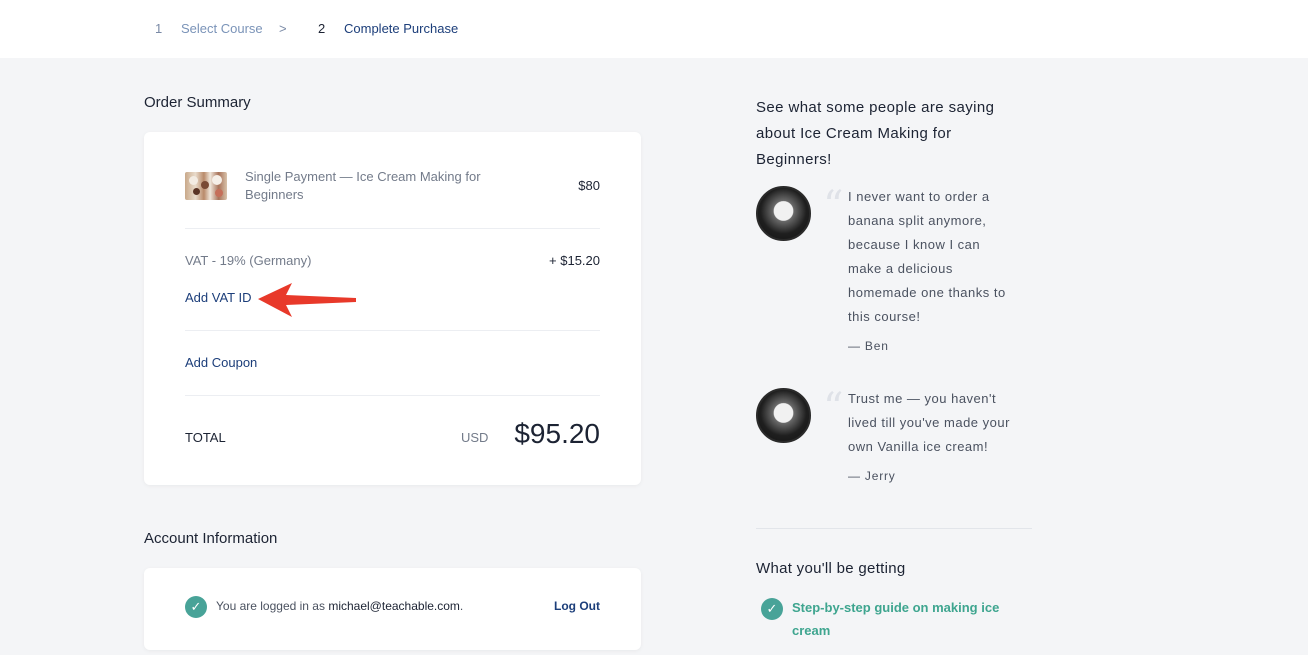  I want to click on avatar-jerry, so click(783, 415).